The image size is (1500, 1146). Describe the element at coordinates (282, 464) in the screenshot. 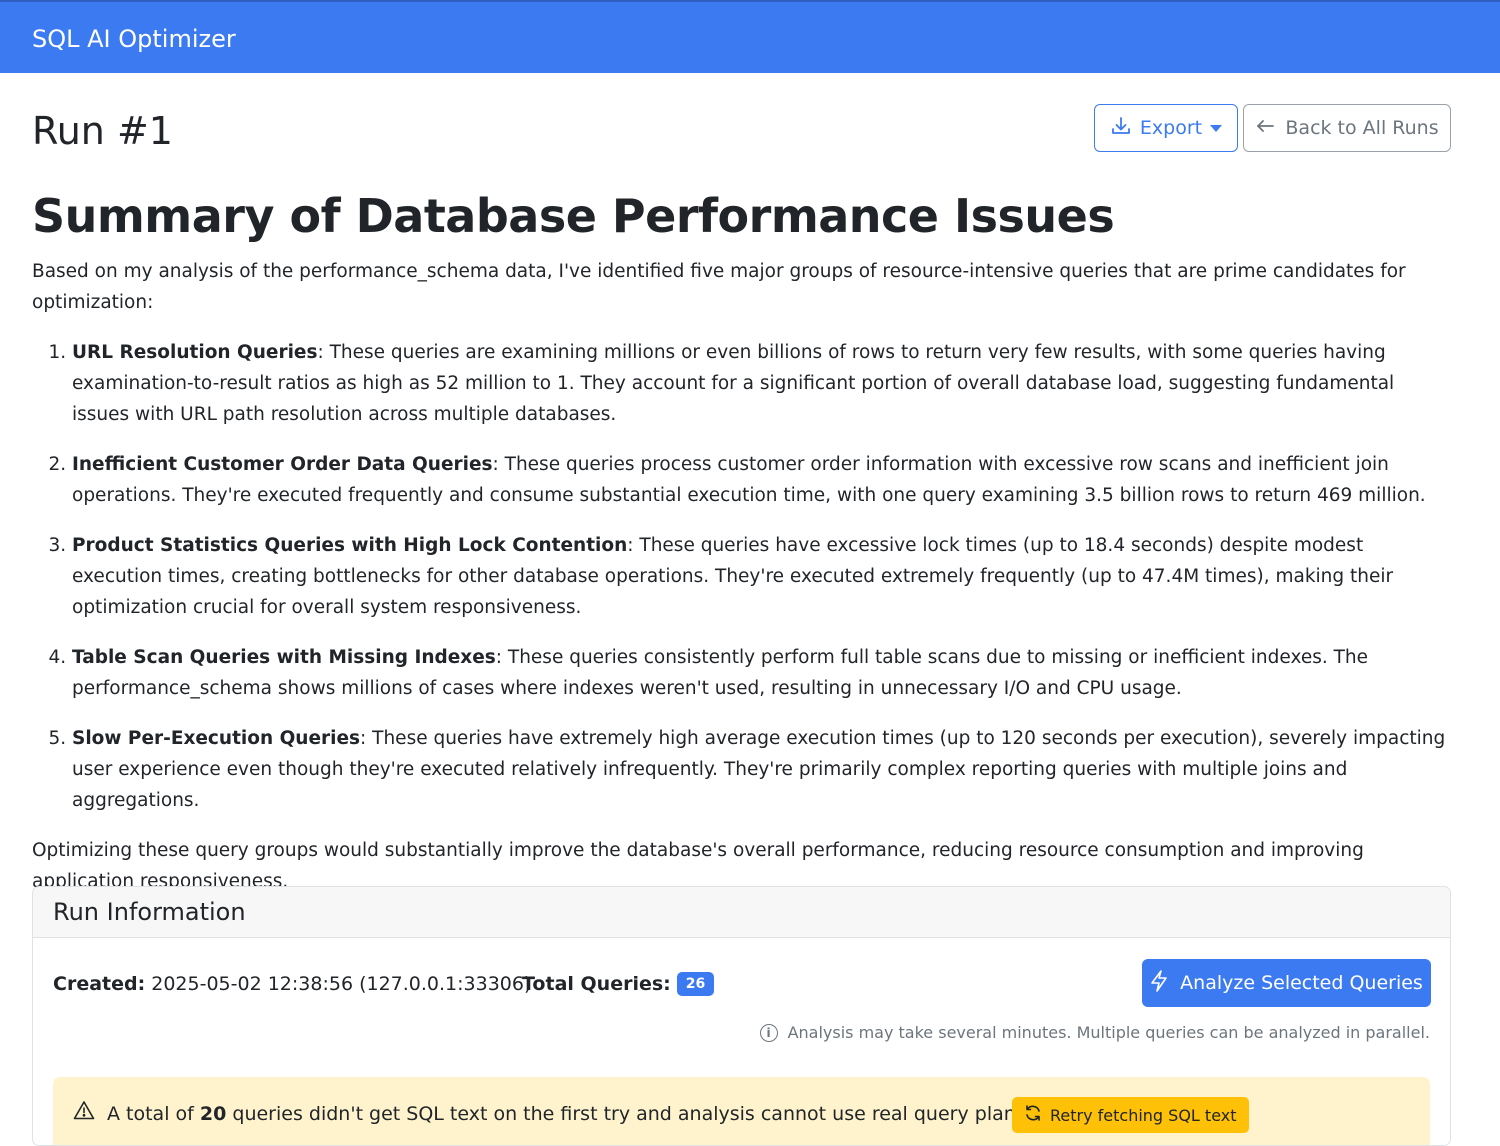

I see `issue-title: Inefficient Customer Order Data Queries` at that location.